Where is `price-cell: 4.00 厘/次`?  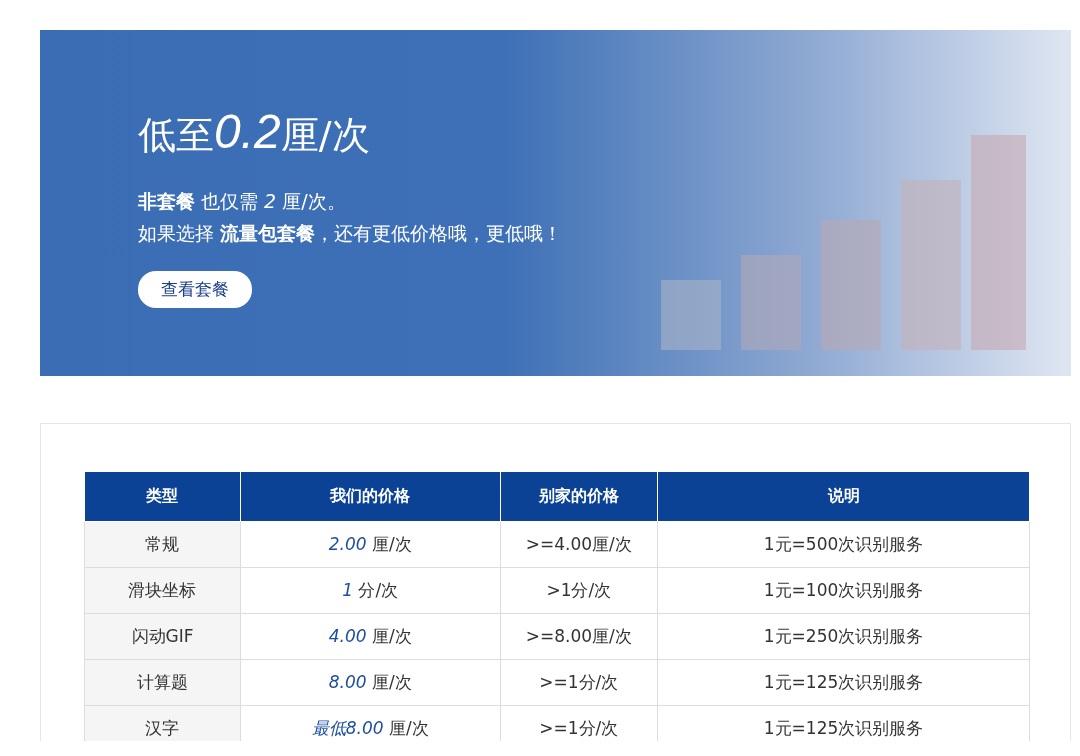 price-cell: 4.00 厘/次 is located at coordinates (370, 636).